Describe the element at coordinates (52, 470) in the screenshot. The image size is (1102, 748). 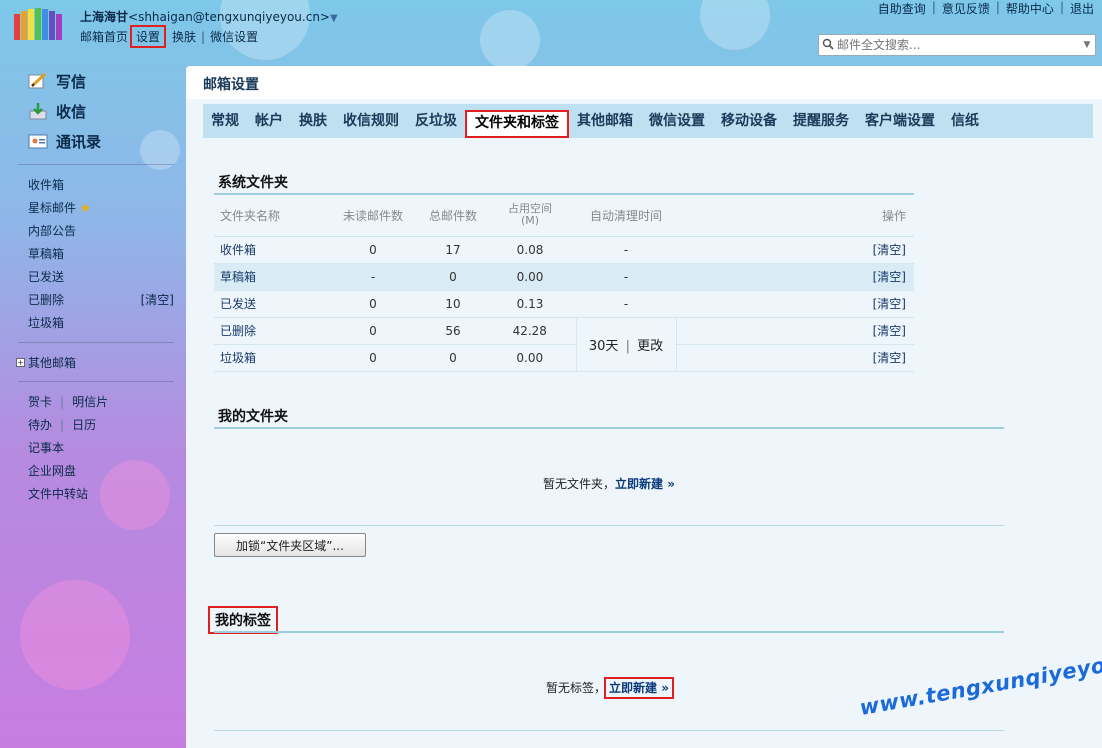
I see `tool-disk: 企业网盘` at that location.